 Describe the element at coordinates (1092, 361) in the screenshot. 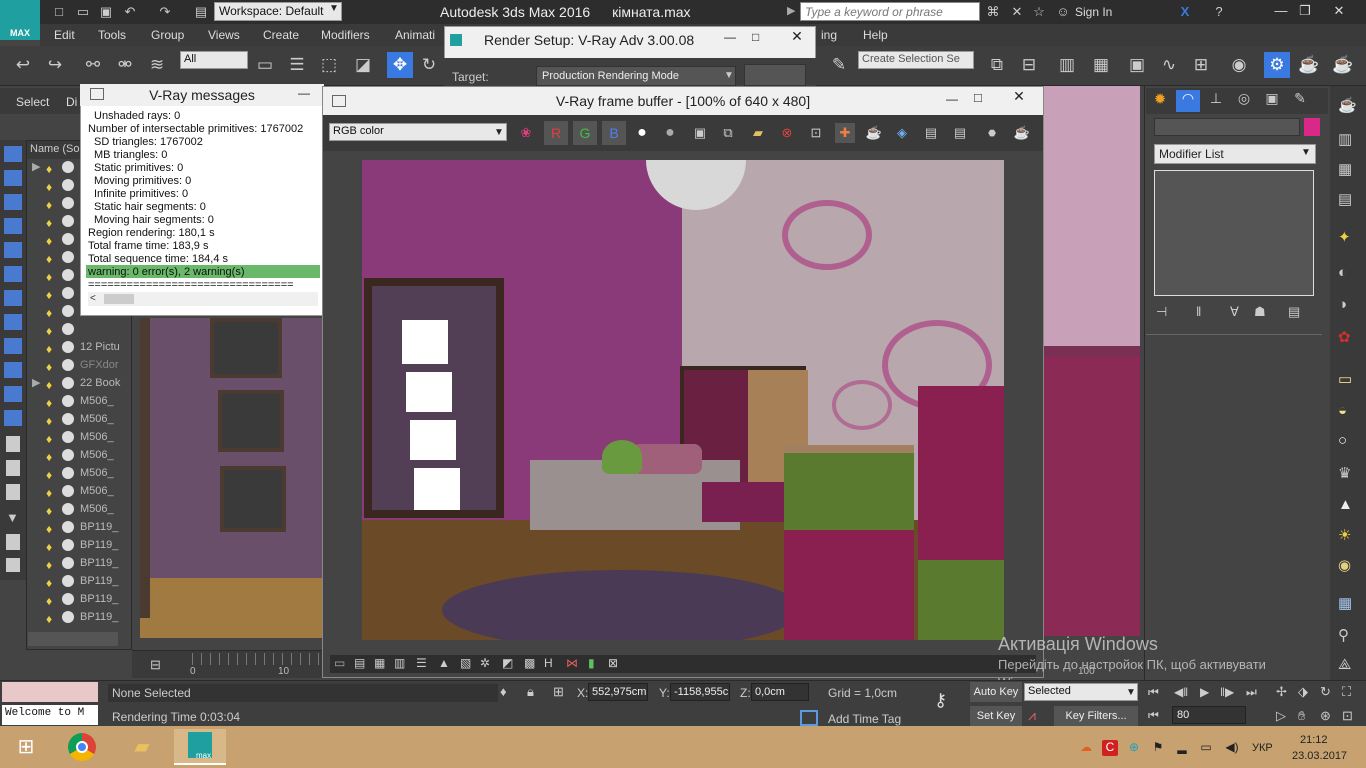

I see `viewport-front` at that location.